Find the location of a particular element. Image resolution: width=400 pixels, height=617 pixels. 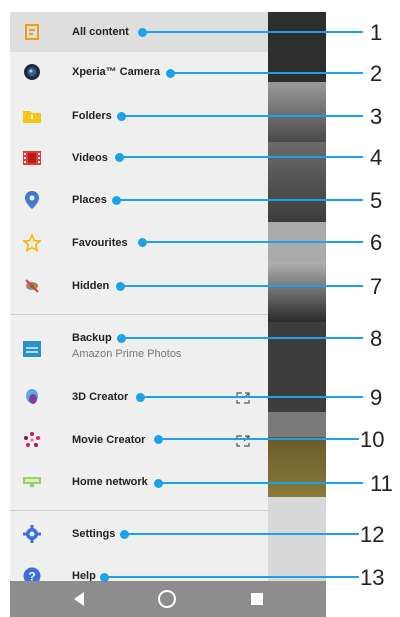

places-icon is located at coordinates (32, 200).